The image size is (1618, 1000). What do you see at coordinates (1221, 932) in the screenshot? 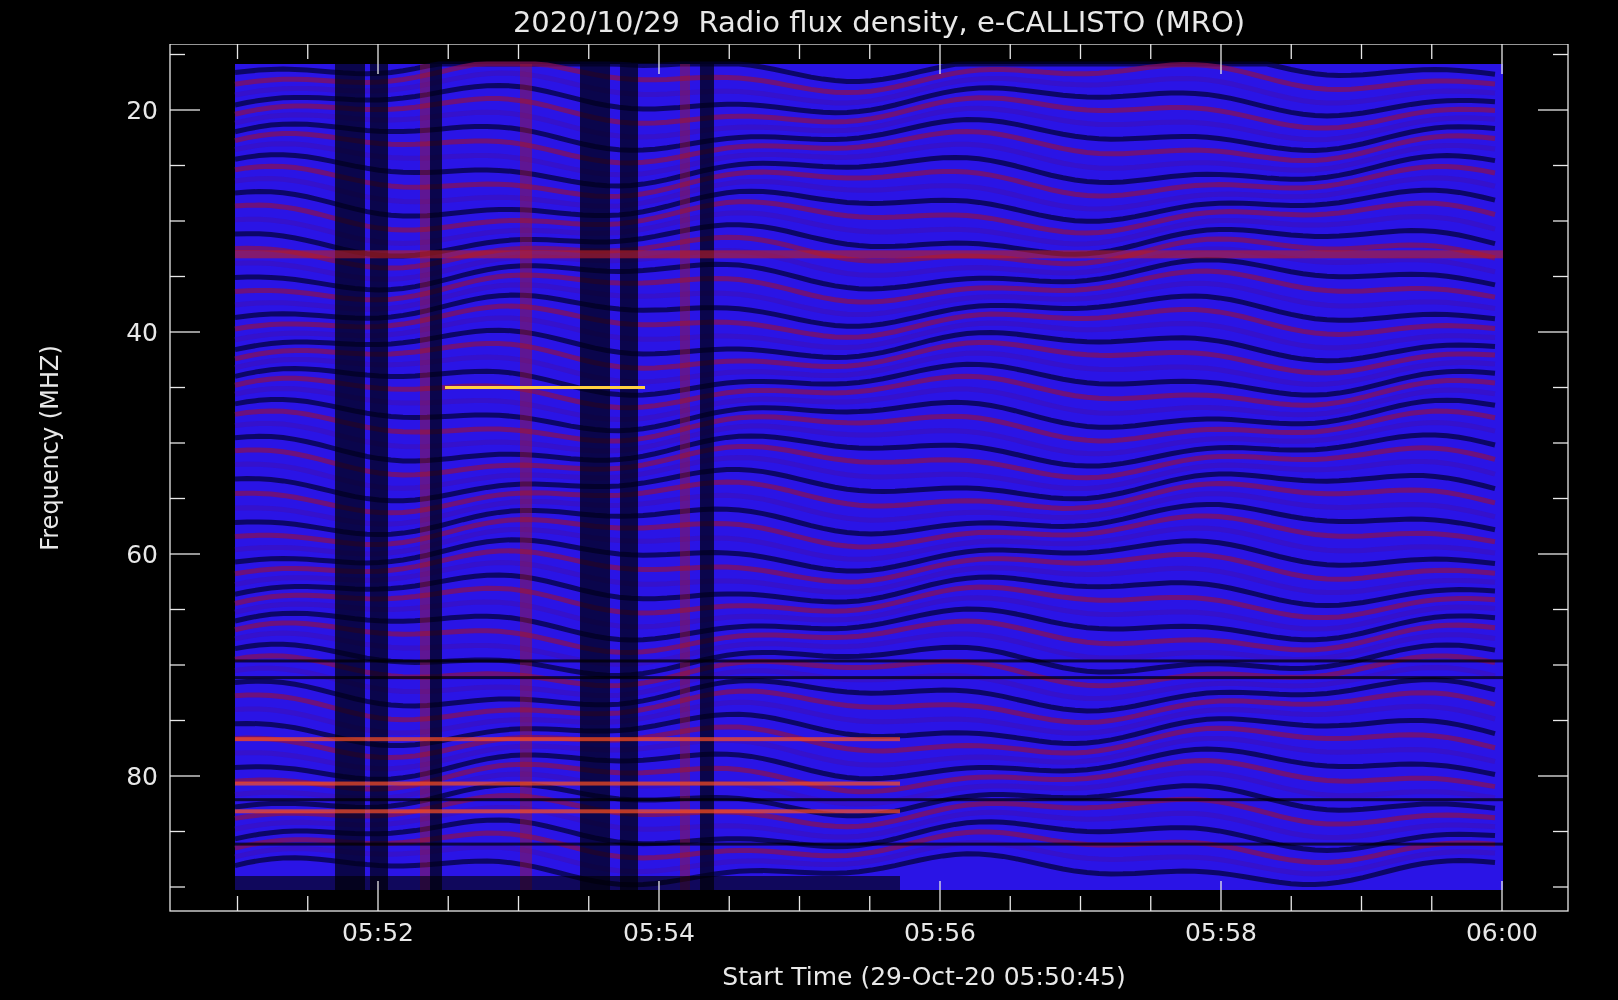
I see `x-tick-label: 05:58` at bounding box center [1221, 932].